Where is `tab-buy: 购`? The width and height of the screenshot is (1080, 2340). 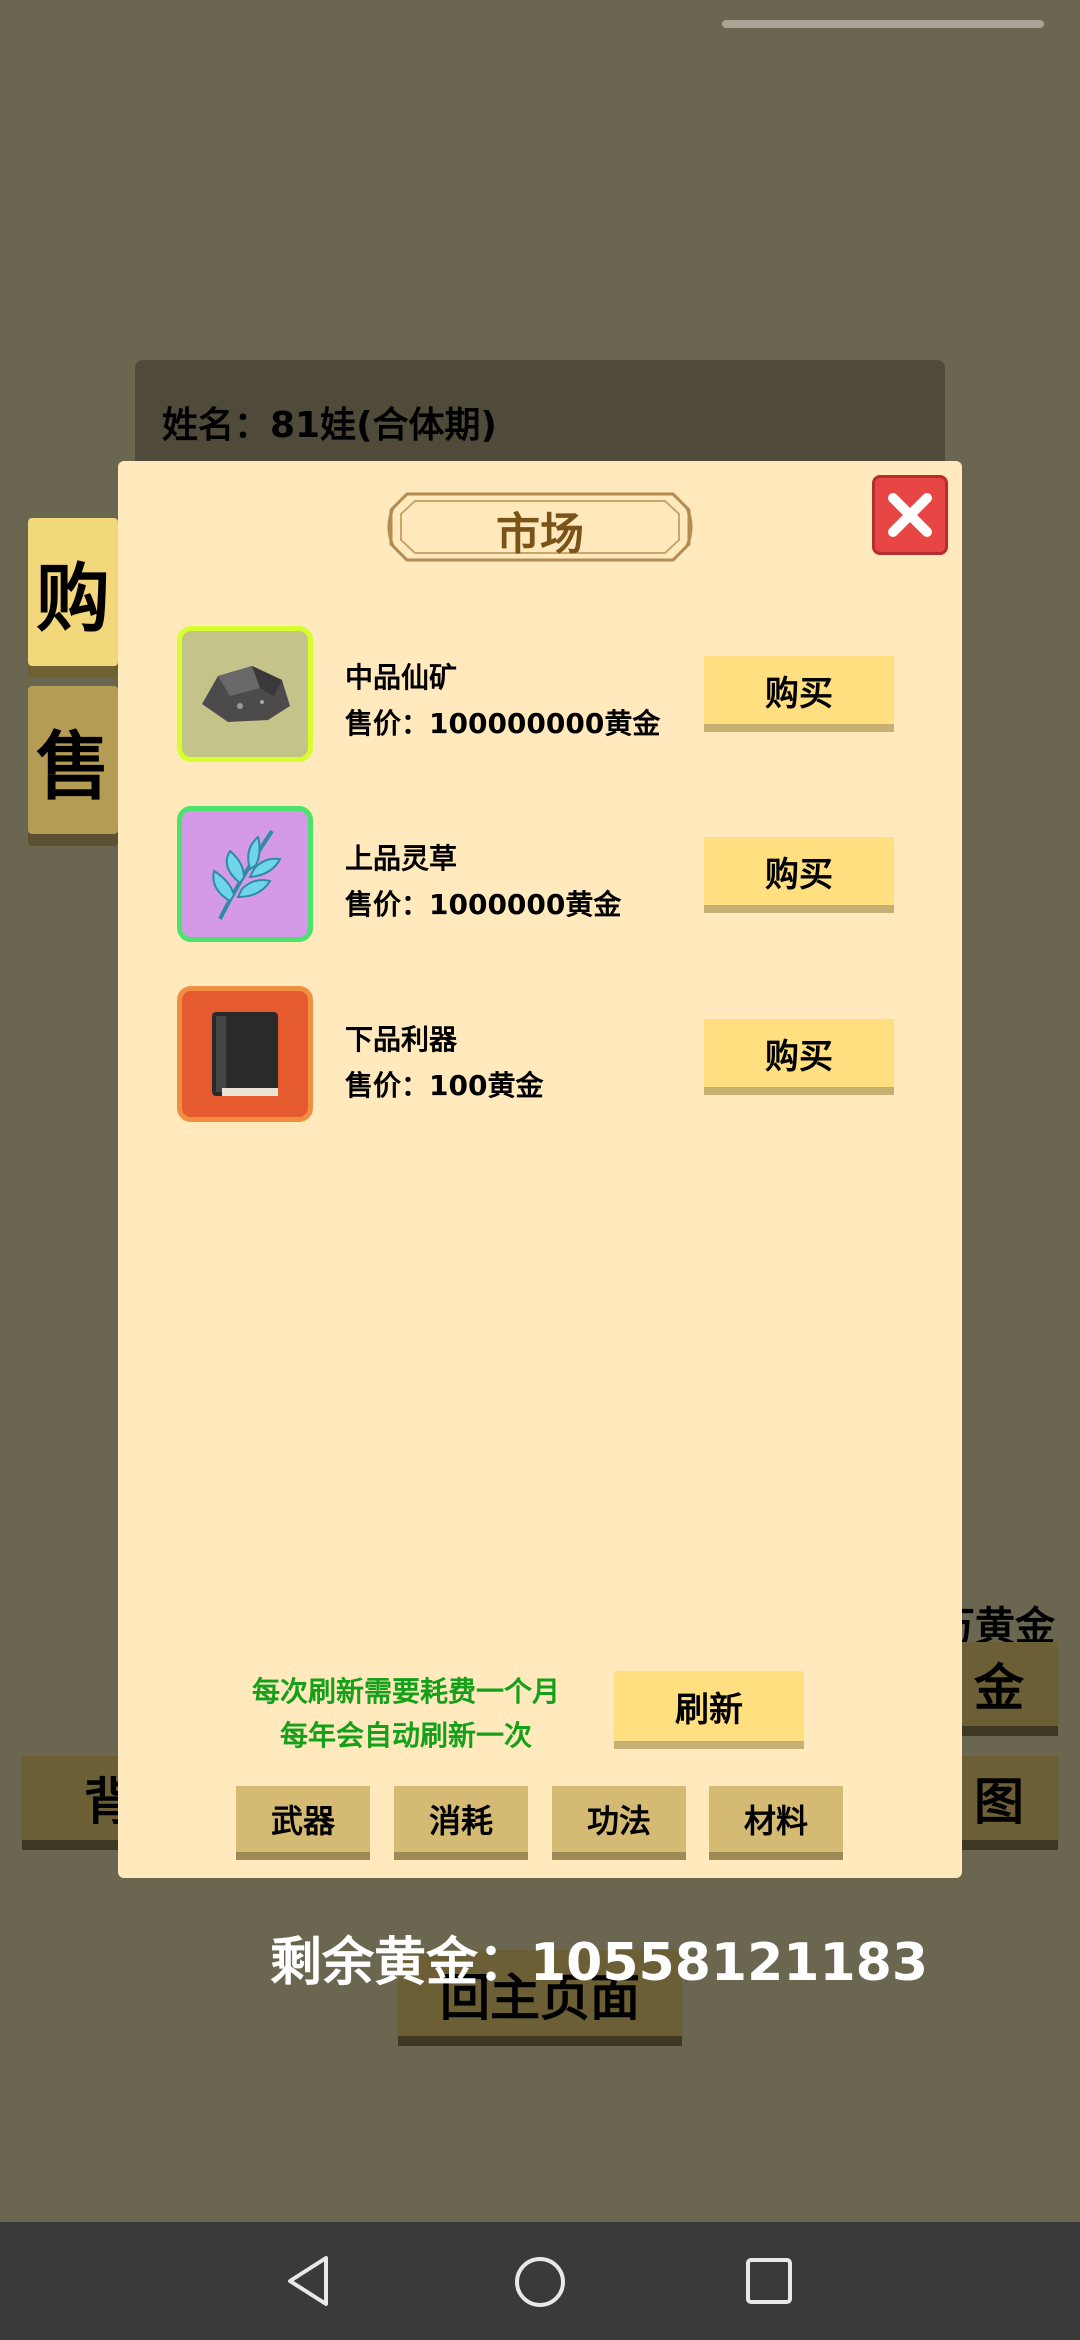 tab-buy: 购 is located at coordinates (73, 592).